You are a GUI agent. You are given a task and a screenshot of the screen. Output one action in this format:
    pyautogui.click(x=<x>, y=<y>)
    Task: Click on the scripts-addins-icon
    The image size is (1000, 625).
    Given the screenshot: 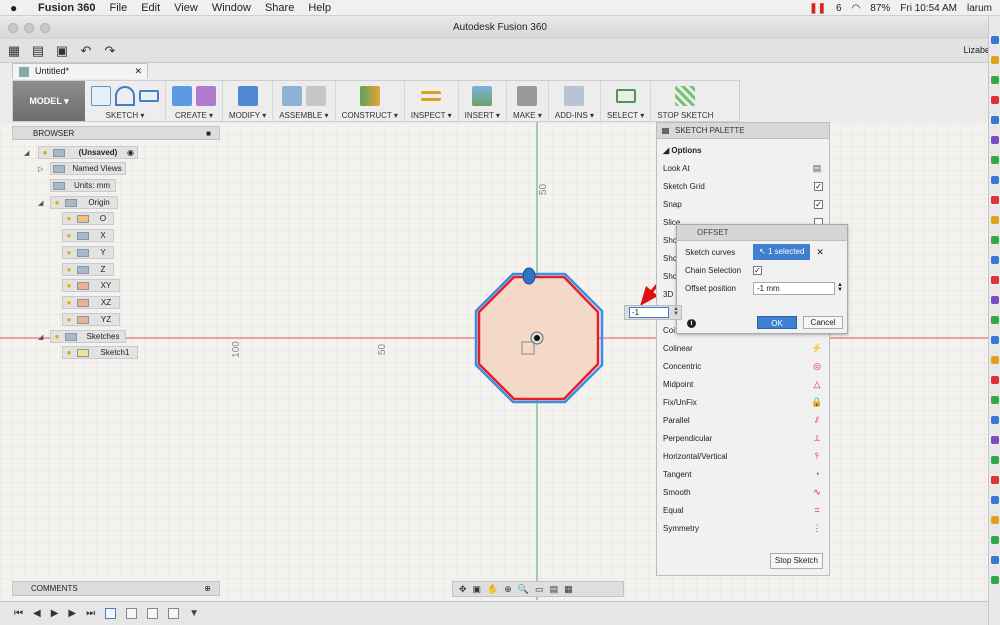 What is the action you would take?
    pyautogui.click(x=574, y=96)
    